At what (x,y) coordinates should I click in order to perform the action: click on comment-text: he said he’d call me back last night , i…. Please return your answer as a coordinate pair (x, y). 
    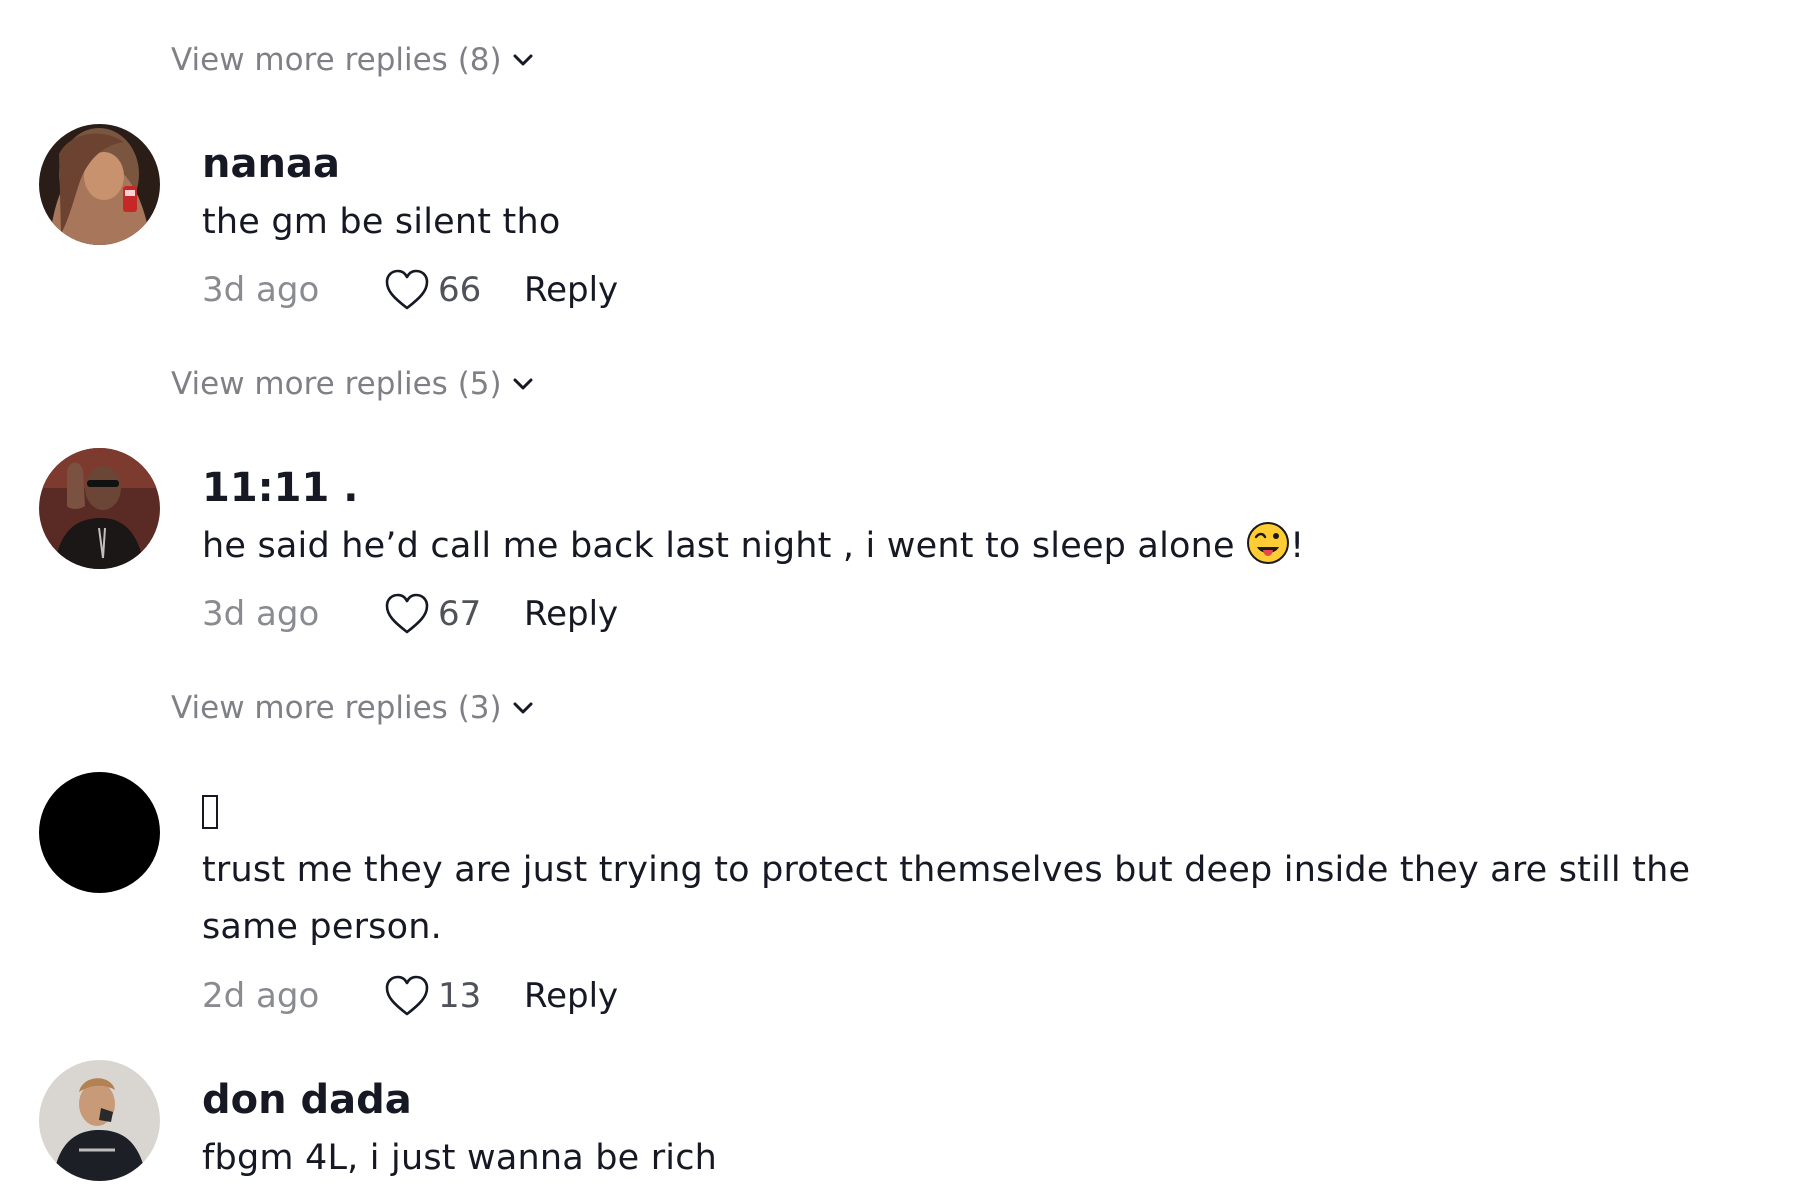
    Looking at the image, I should click on (992, 550).